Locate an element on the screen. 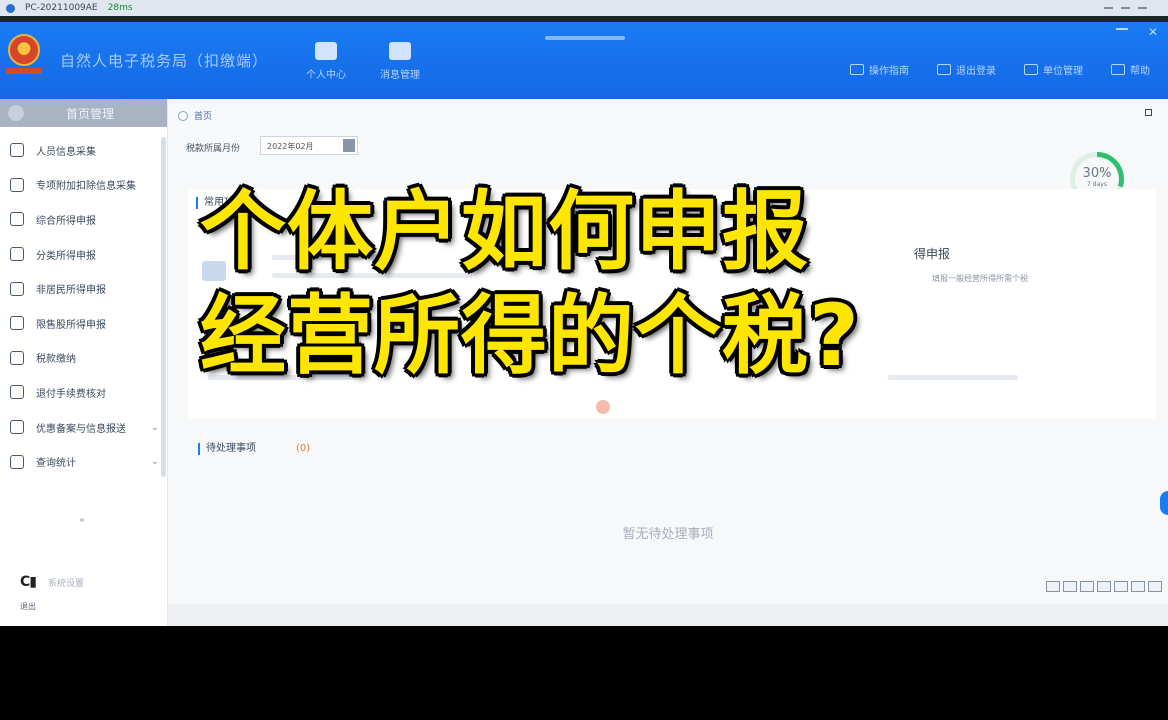  empty-message: 暂无待处理事项 is located at coordinates (668, 534).